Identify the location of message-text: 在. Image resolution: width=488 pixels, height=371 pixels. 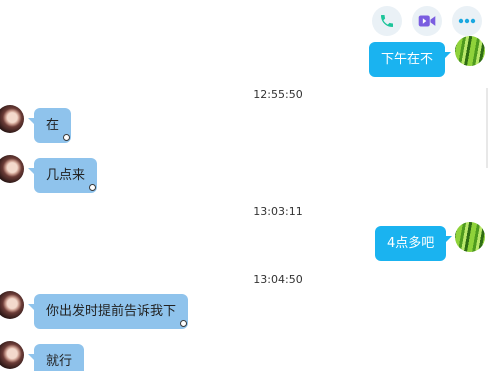
(53, 125).